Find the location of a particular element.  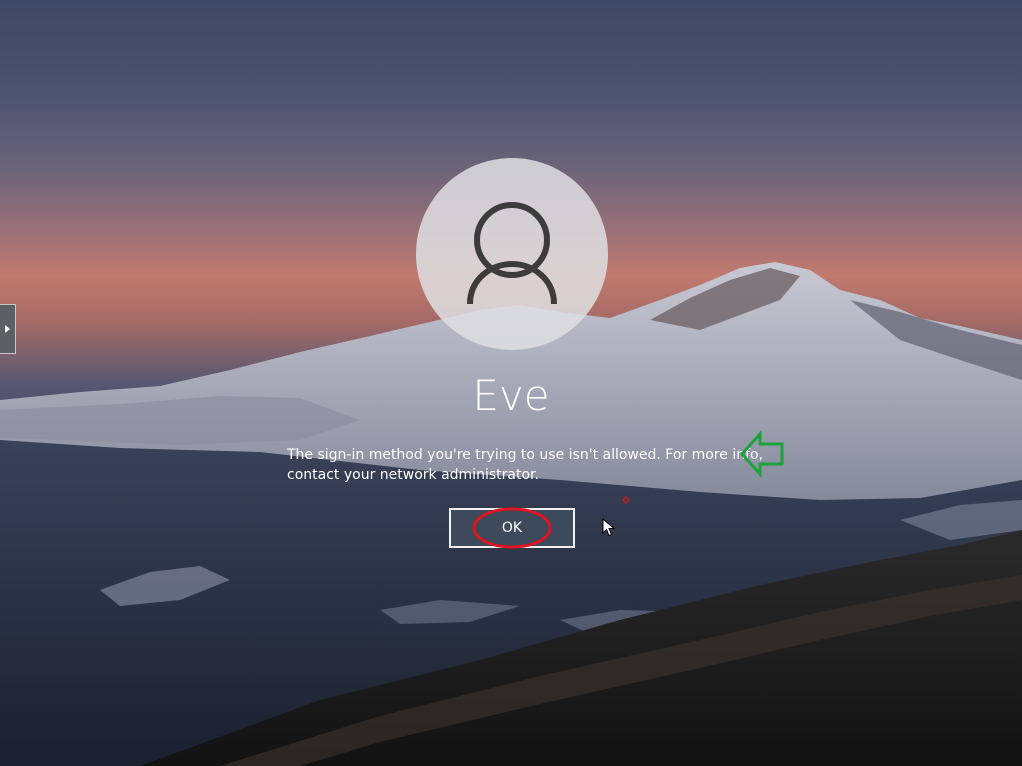

mouse-pointer-icon is located at coordinates (609, 527).